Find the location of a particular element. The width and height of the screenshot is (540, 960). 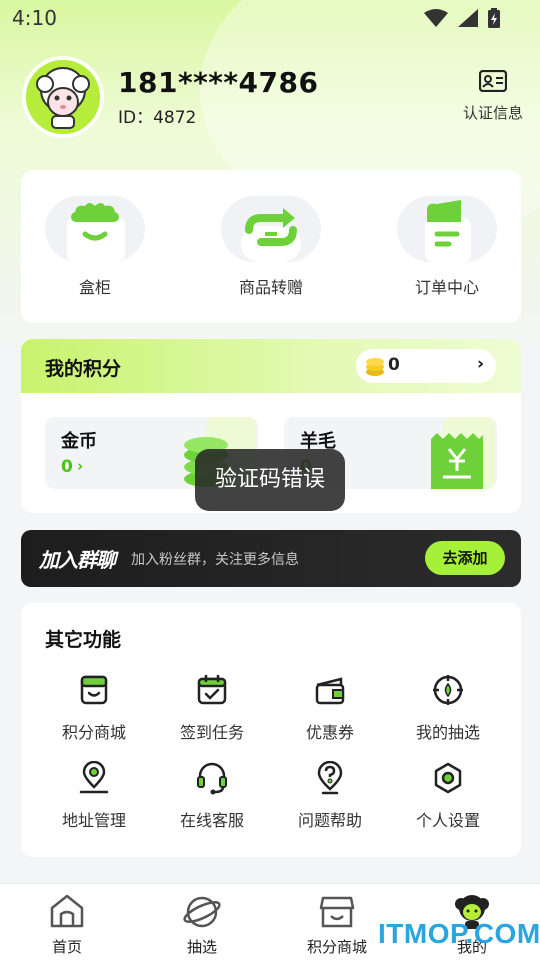

other-functions-title: 其它功能 is located at coordinates (83, 640).